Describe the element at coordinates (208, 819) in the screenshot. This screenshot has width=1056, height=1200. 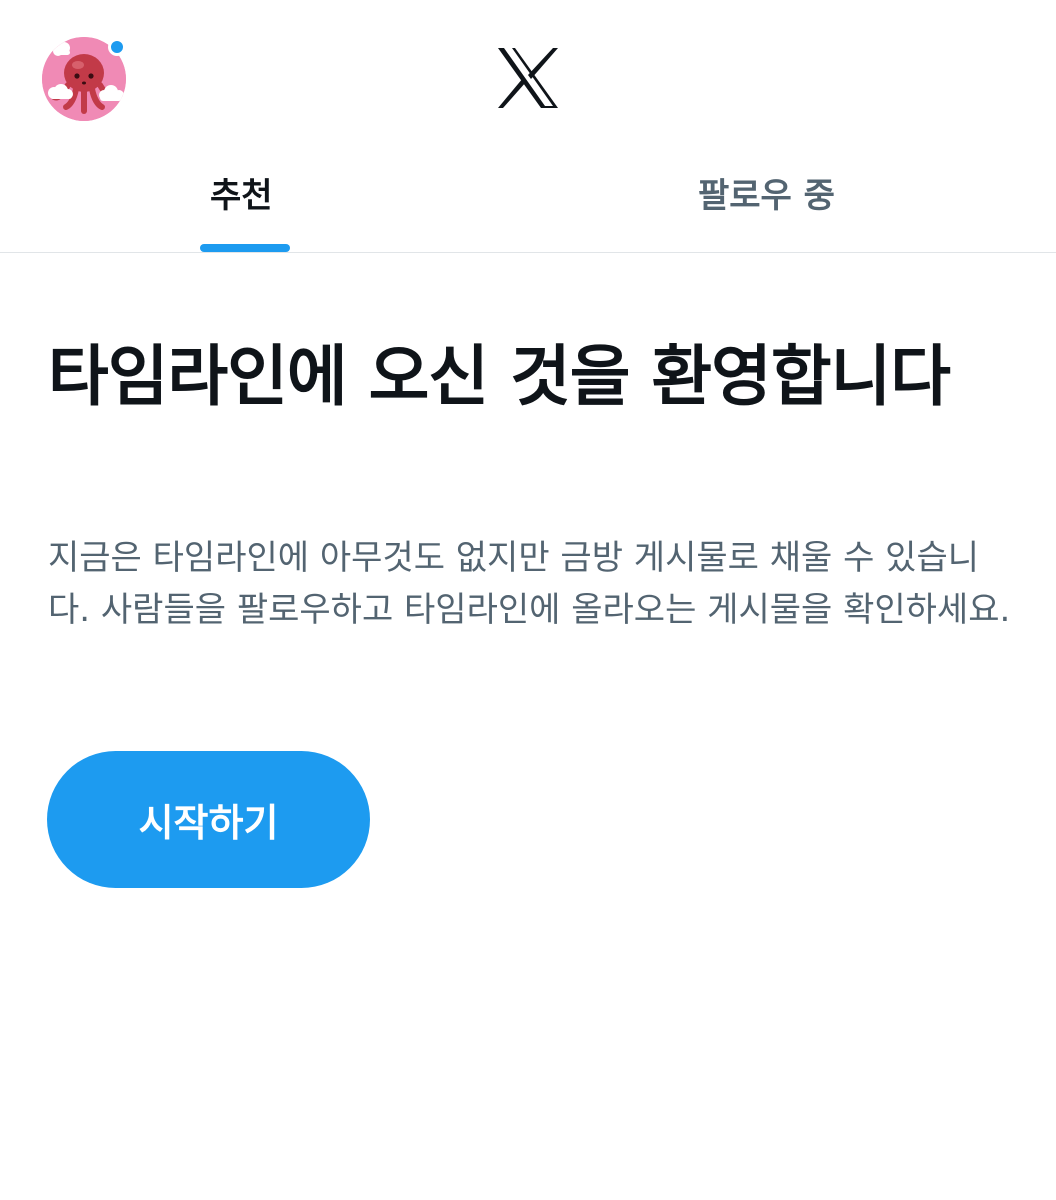
I see `start-button: 시작하기` at that location.